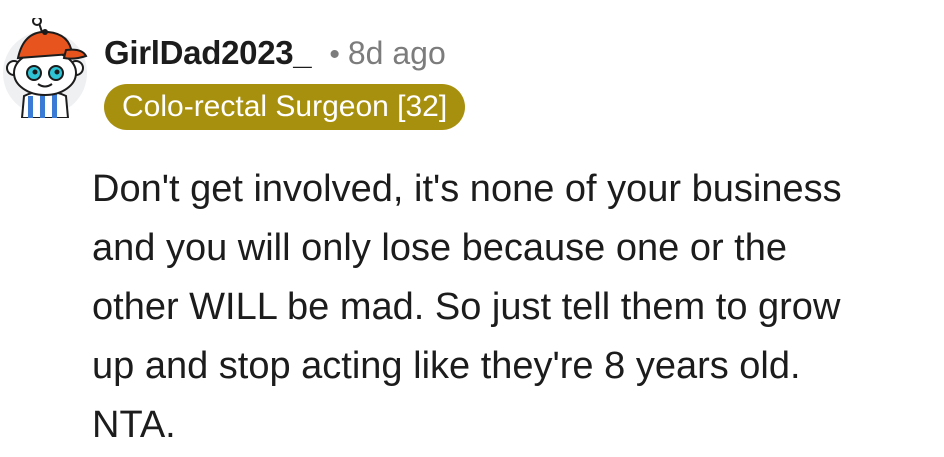 Image resolution: width=944 pixels, height=457 pixels. I want to click on username-link: GirlDad2023_, so click(208, 53).